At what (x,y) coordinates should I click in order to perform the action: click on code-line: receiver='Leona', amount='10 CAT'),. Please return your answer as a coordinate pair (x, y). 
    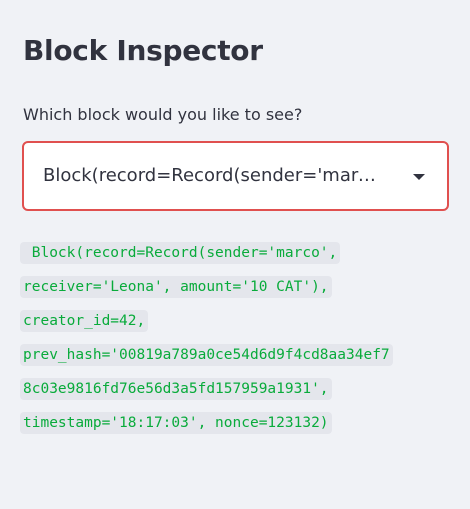
    Looking at the image, I should click on (236, 287).